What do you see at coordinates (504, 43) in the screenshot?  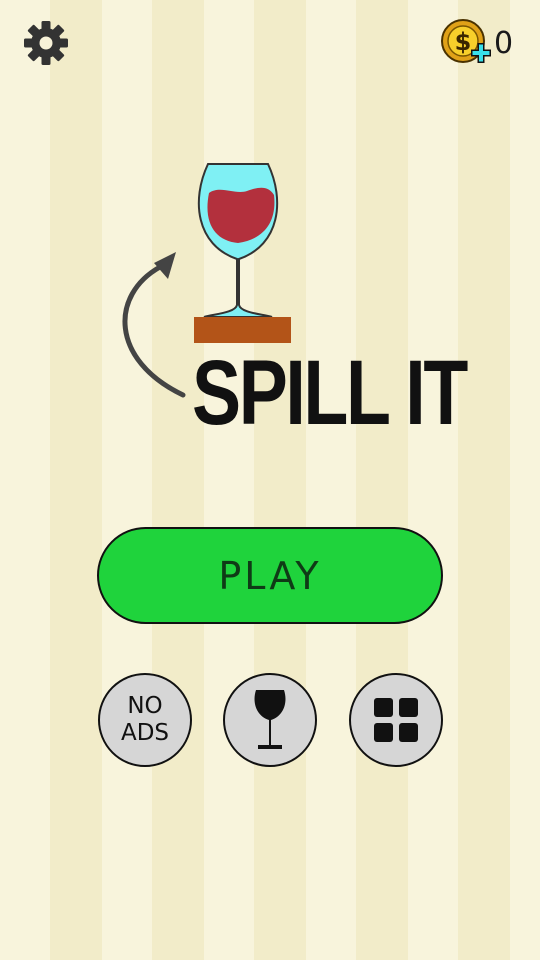 I see `coin-count: 0` at bounding box center [504, 43].